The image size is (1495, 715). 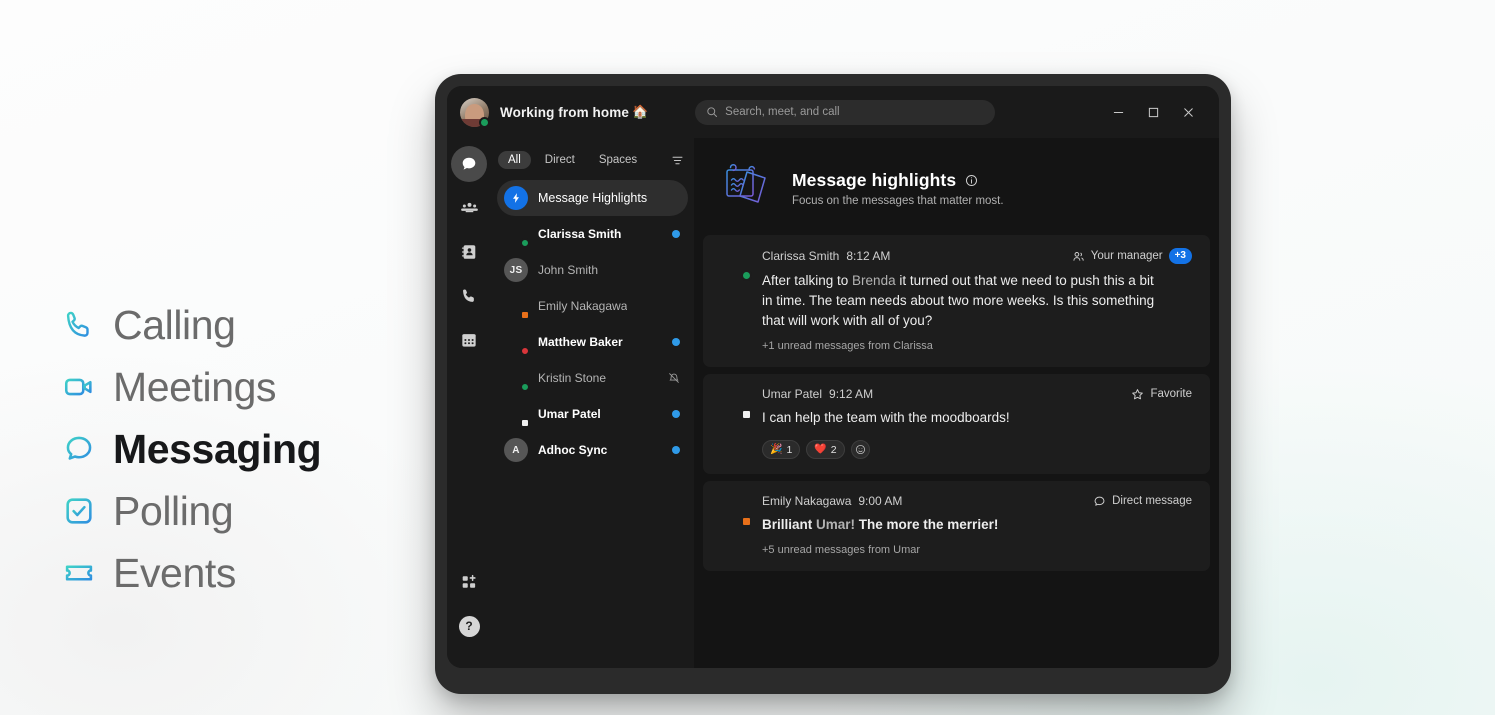 I want to click on list-item: Clarissa Smith, so click(x=592, y=234).